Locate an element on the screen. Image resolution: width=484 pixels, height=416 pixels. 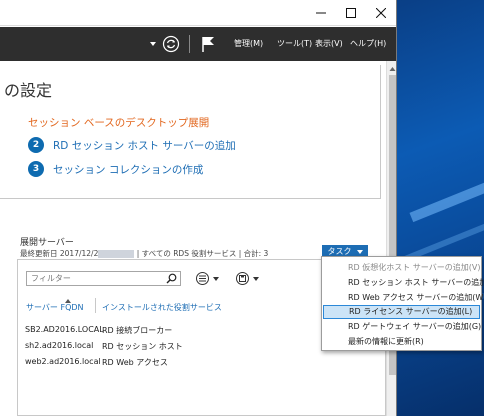
refresh-icon is located at coordinates (171, 44).